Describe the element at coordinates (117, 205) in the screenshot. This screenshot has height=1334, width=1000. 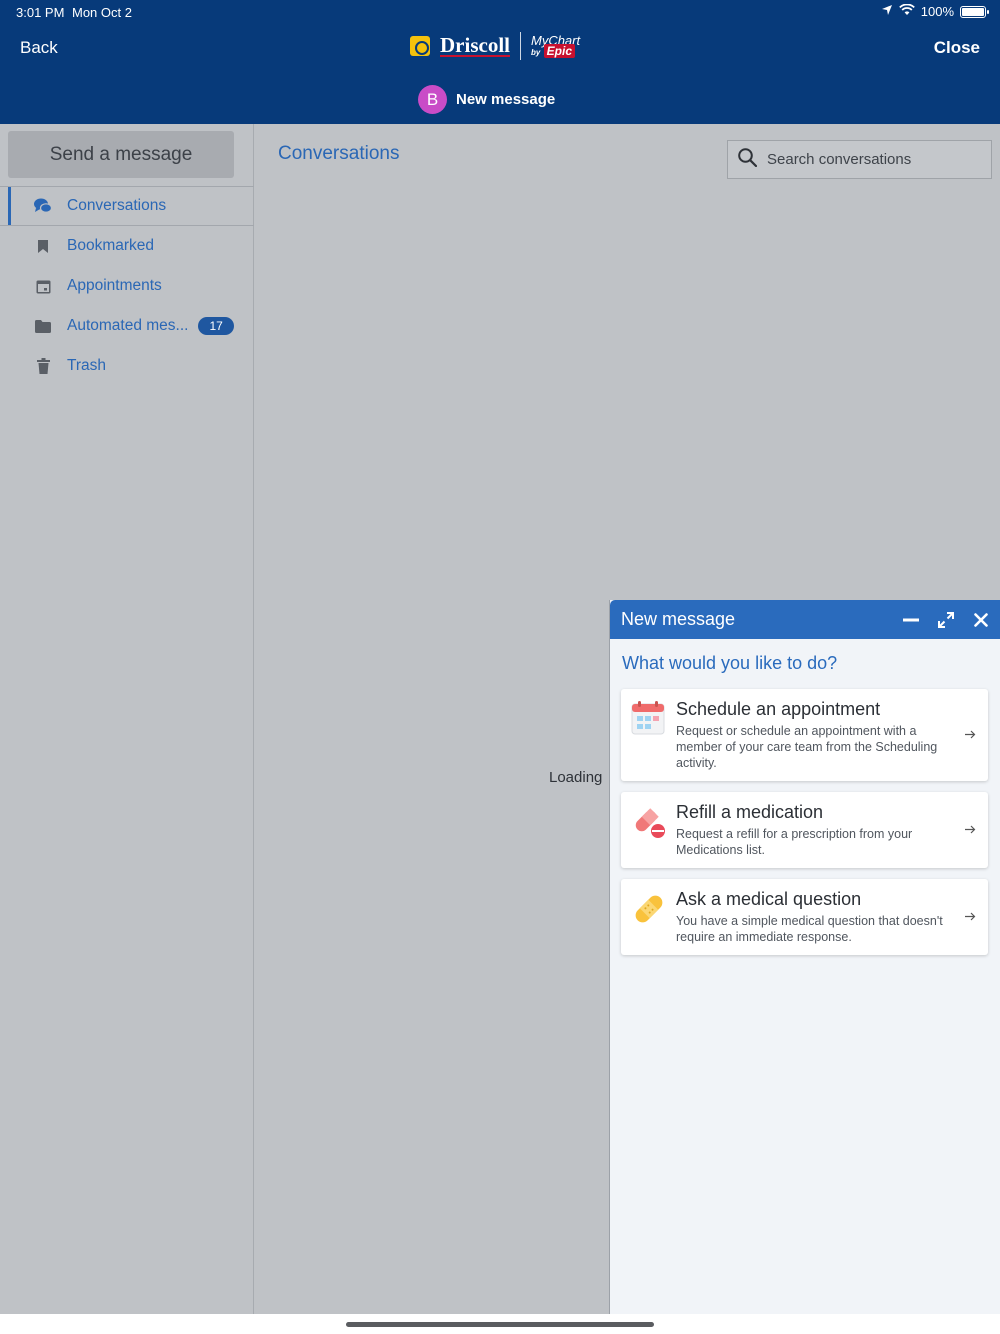
I see `sidebar-item-label: Conversations` at that location.